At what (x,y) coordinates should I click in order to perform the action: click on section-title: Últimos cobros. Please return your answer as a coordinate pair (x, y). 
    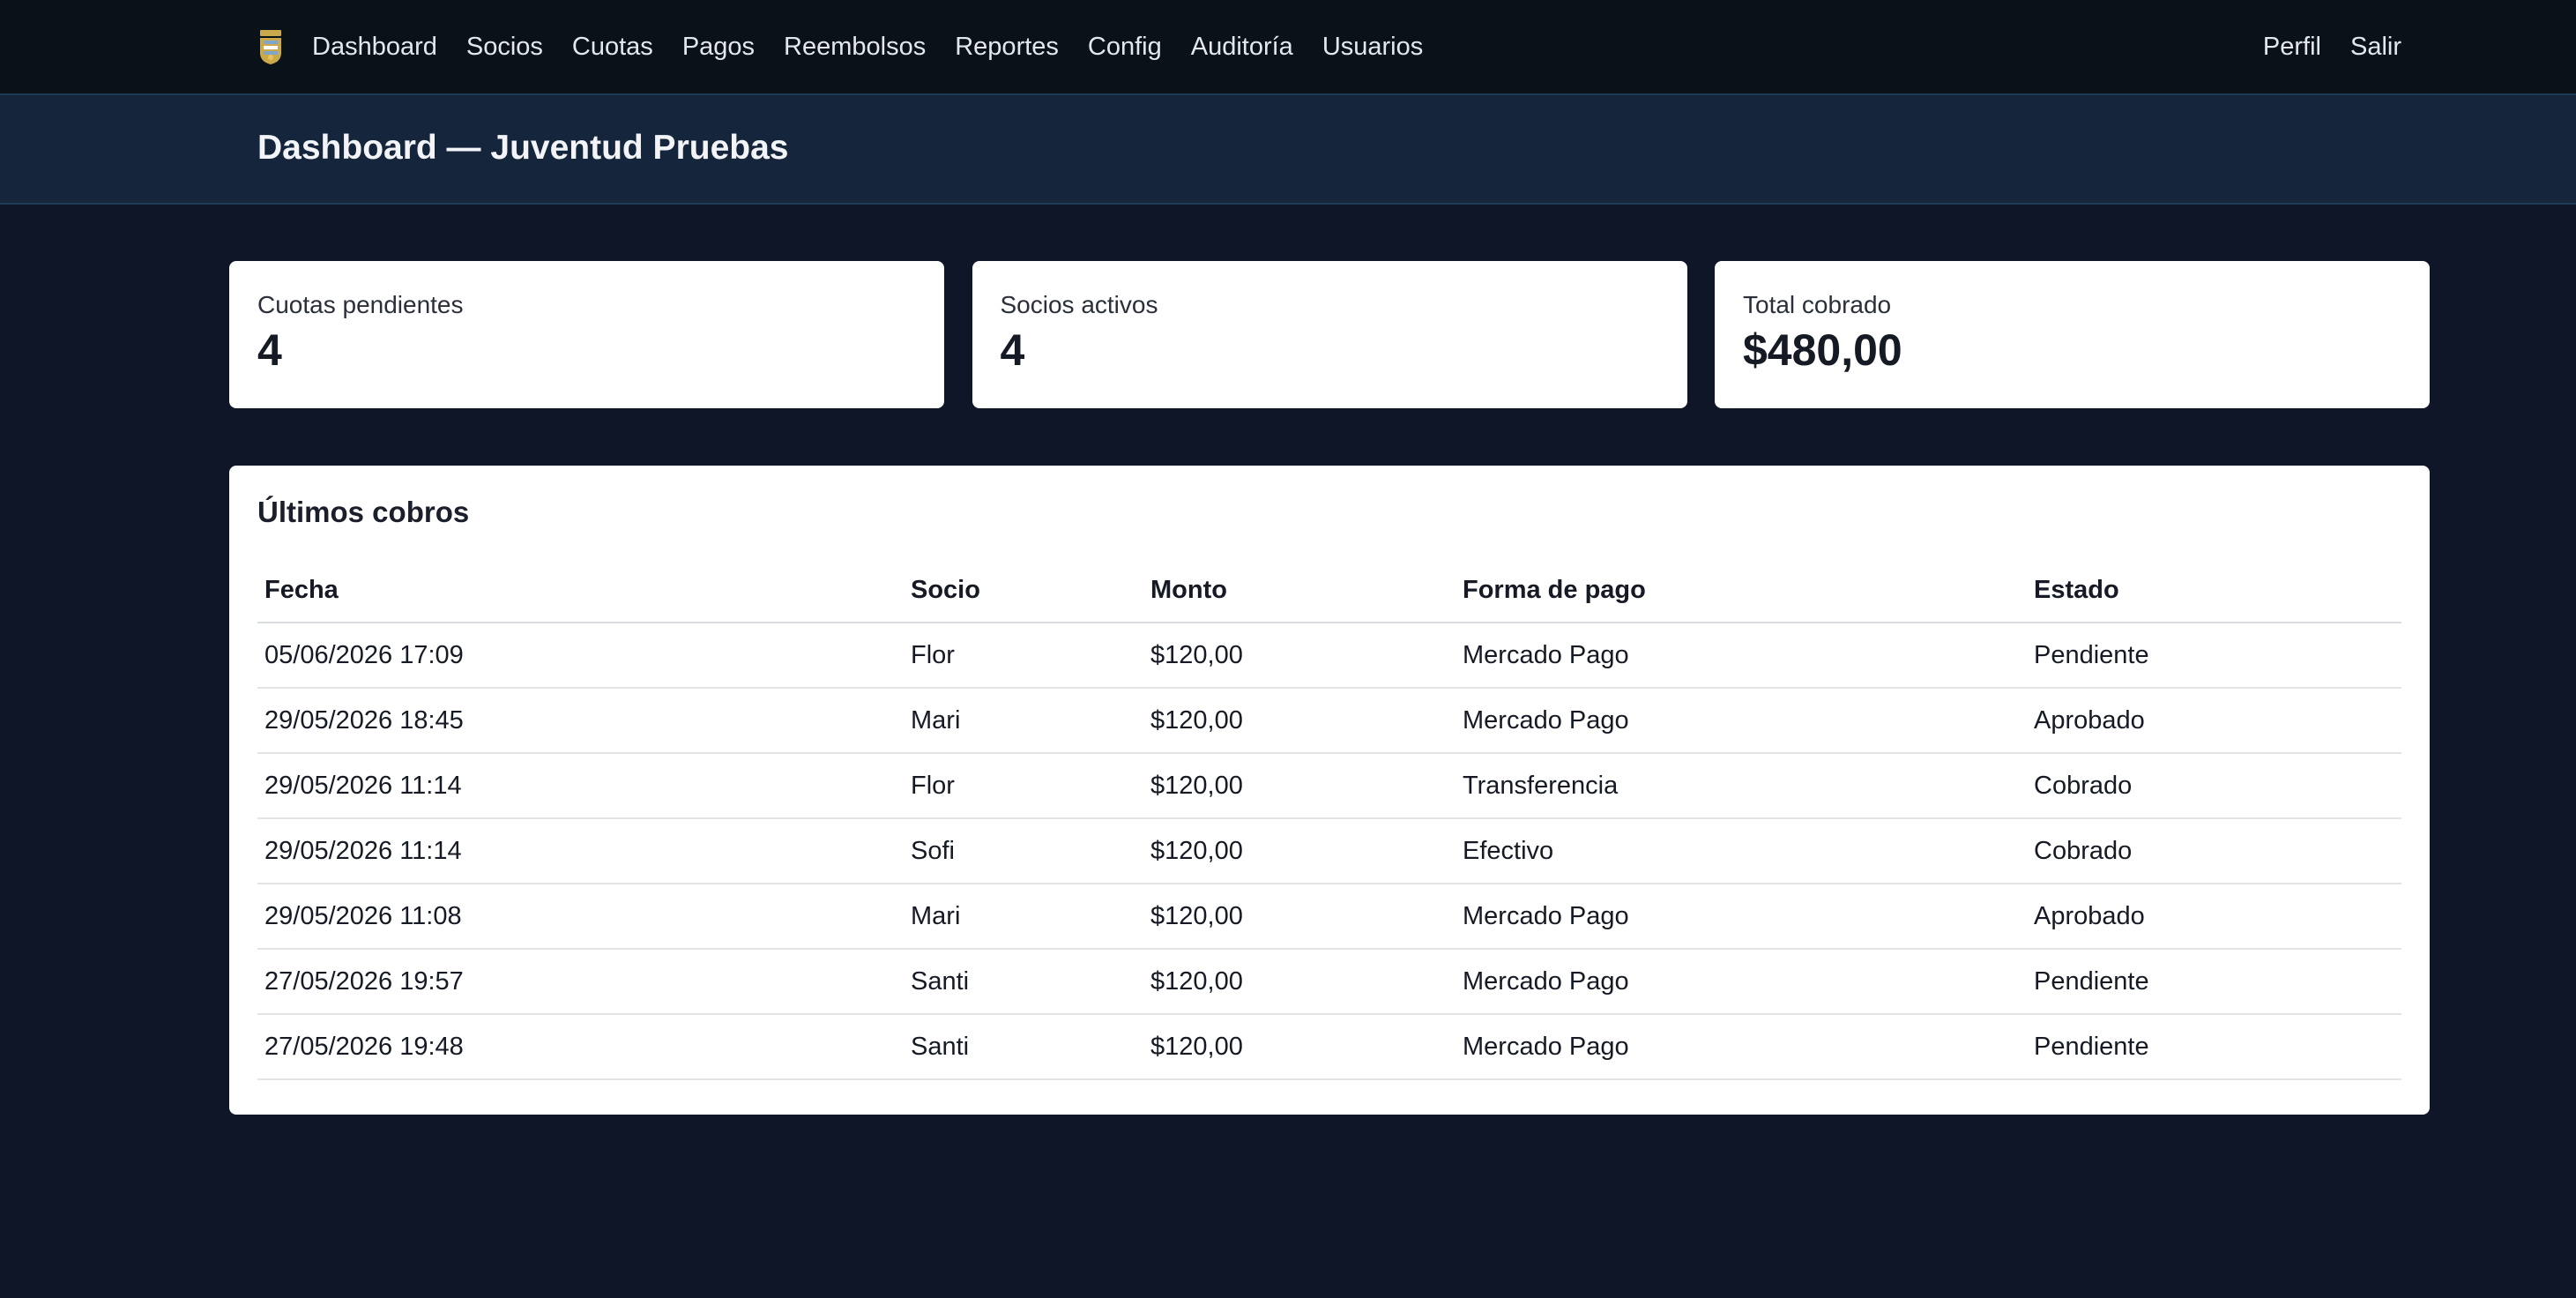
    Looking at the image, I should click on (363, 512).